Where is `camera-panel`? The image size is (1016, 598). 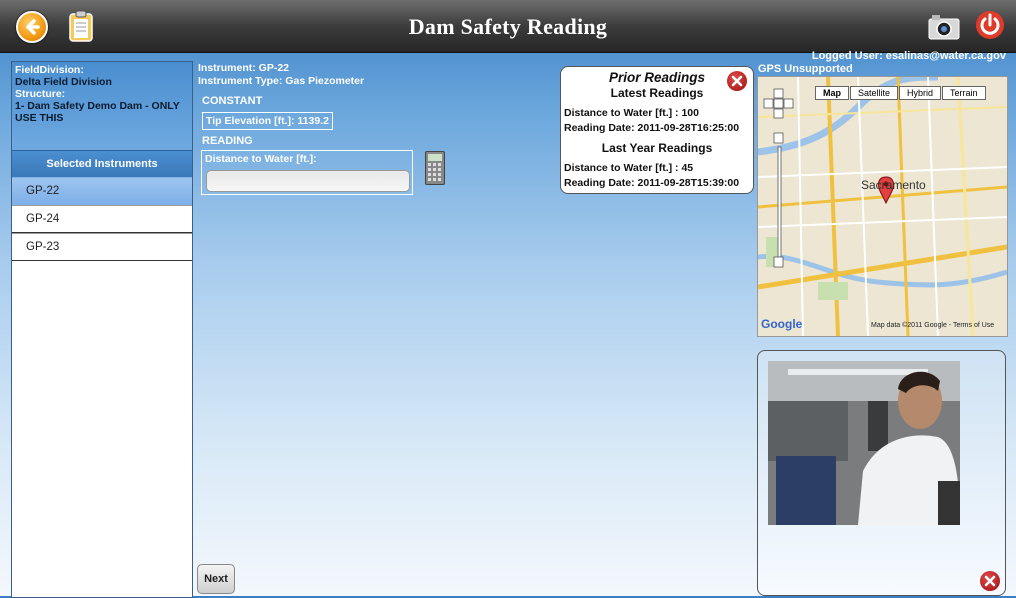
camera-panel is located at coordinates (881, 473).